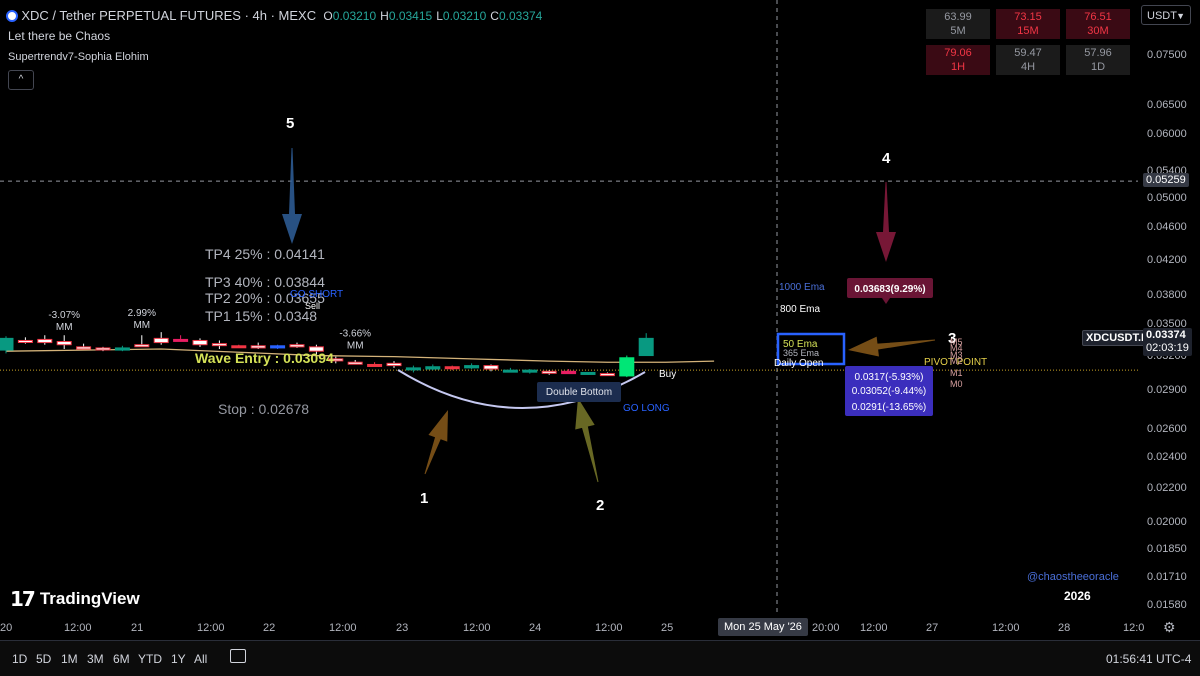 The width and height of the screenshot is (1200, 676). Describe the element at coordinates (1166, 15) in the screenshot. I see `currency-select: USDT ▼` at that location.